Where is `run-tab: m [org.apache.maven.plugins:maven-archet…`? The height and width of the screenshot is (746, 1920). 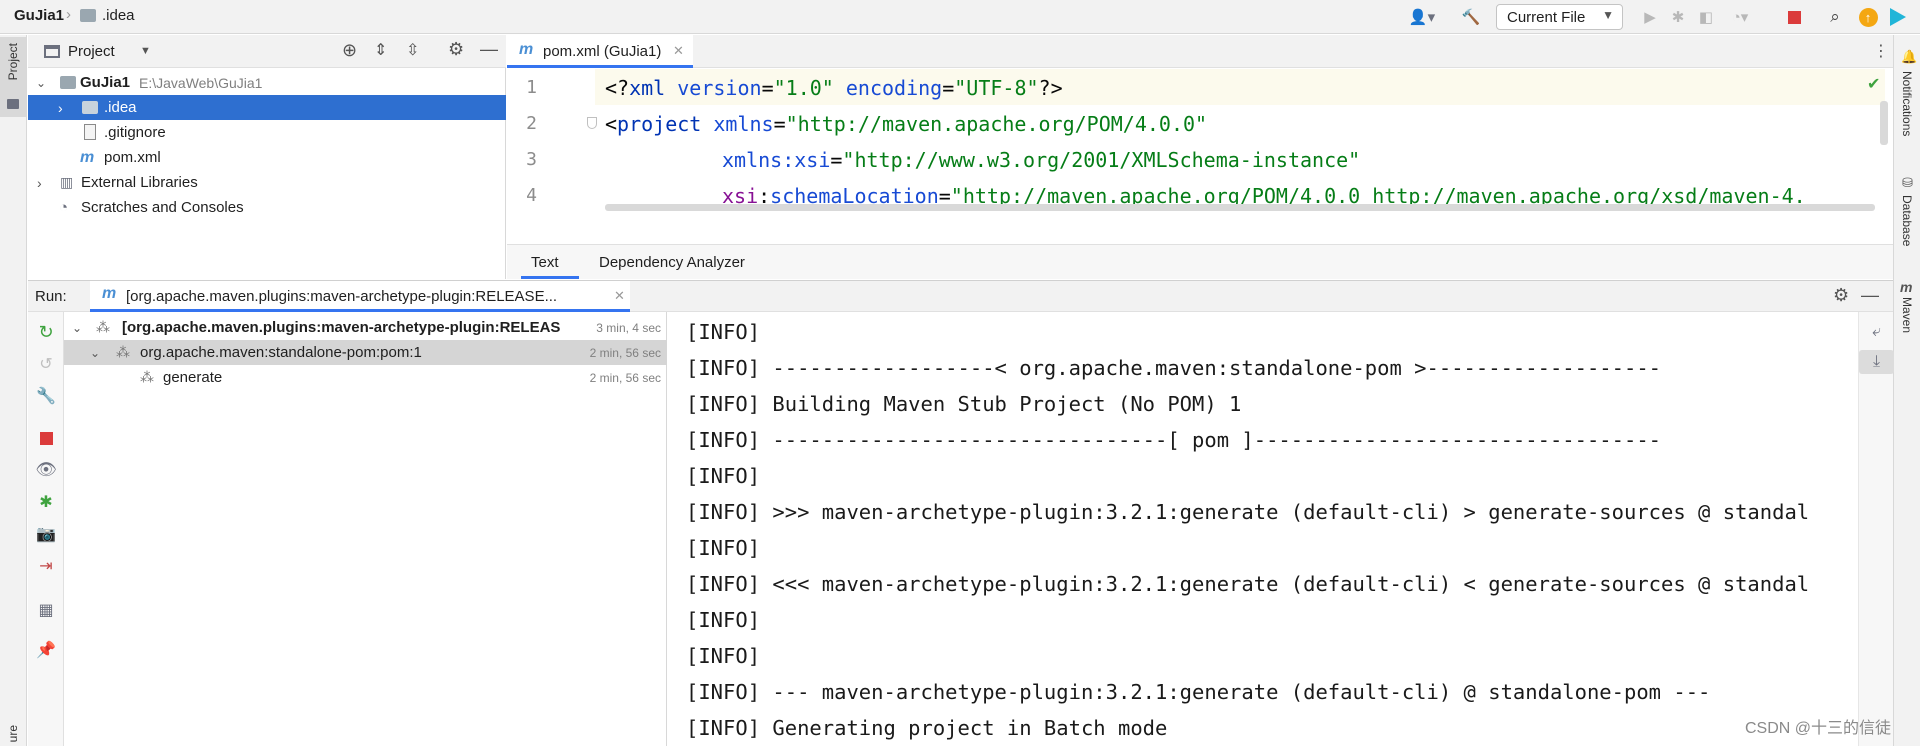 run-tab: m [org.apache.maven.plugins:maven-archet… is located at coordinates (360, 296).